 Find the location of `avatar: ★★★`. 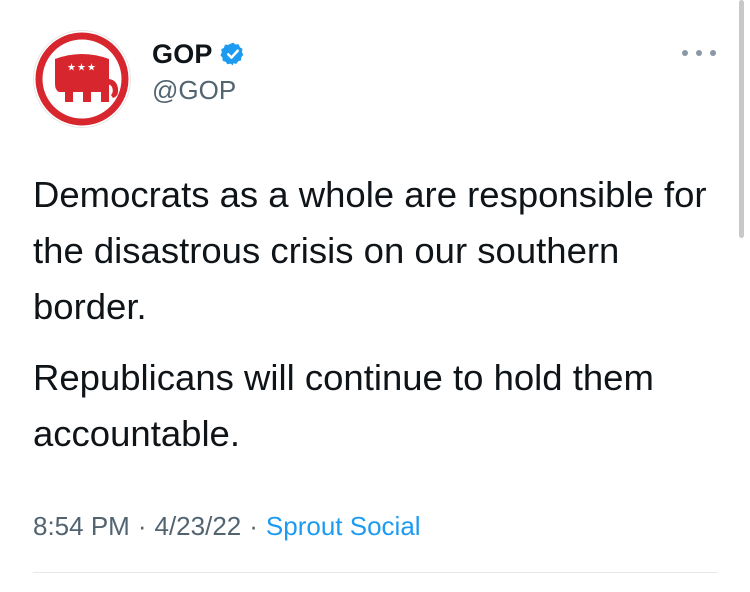

avatar: ★★★ is located at coordinates (82, 79).